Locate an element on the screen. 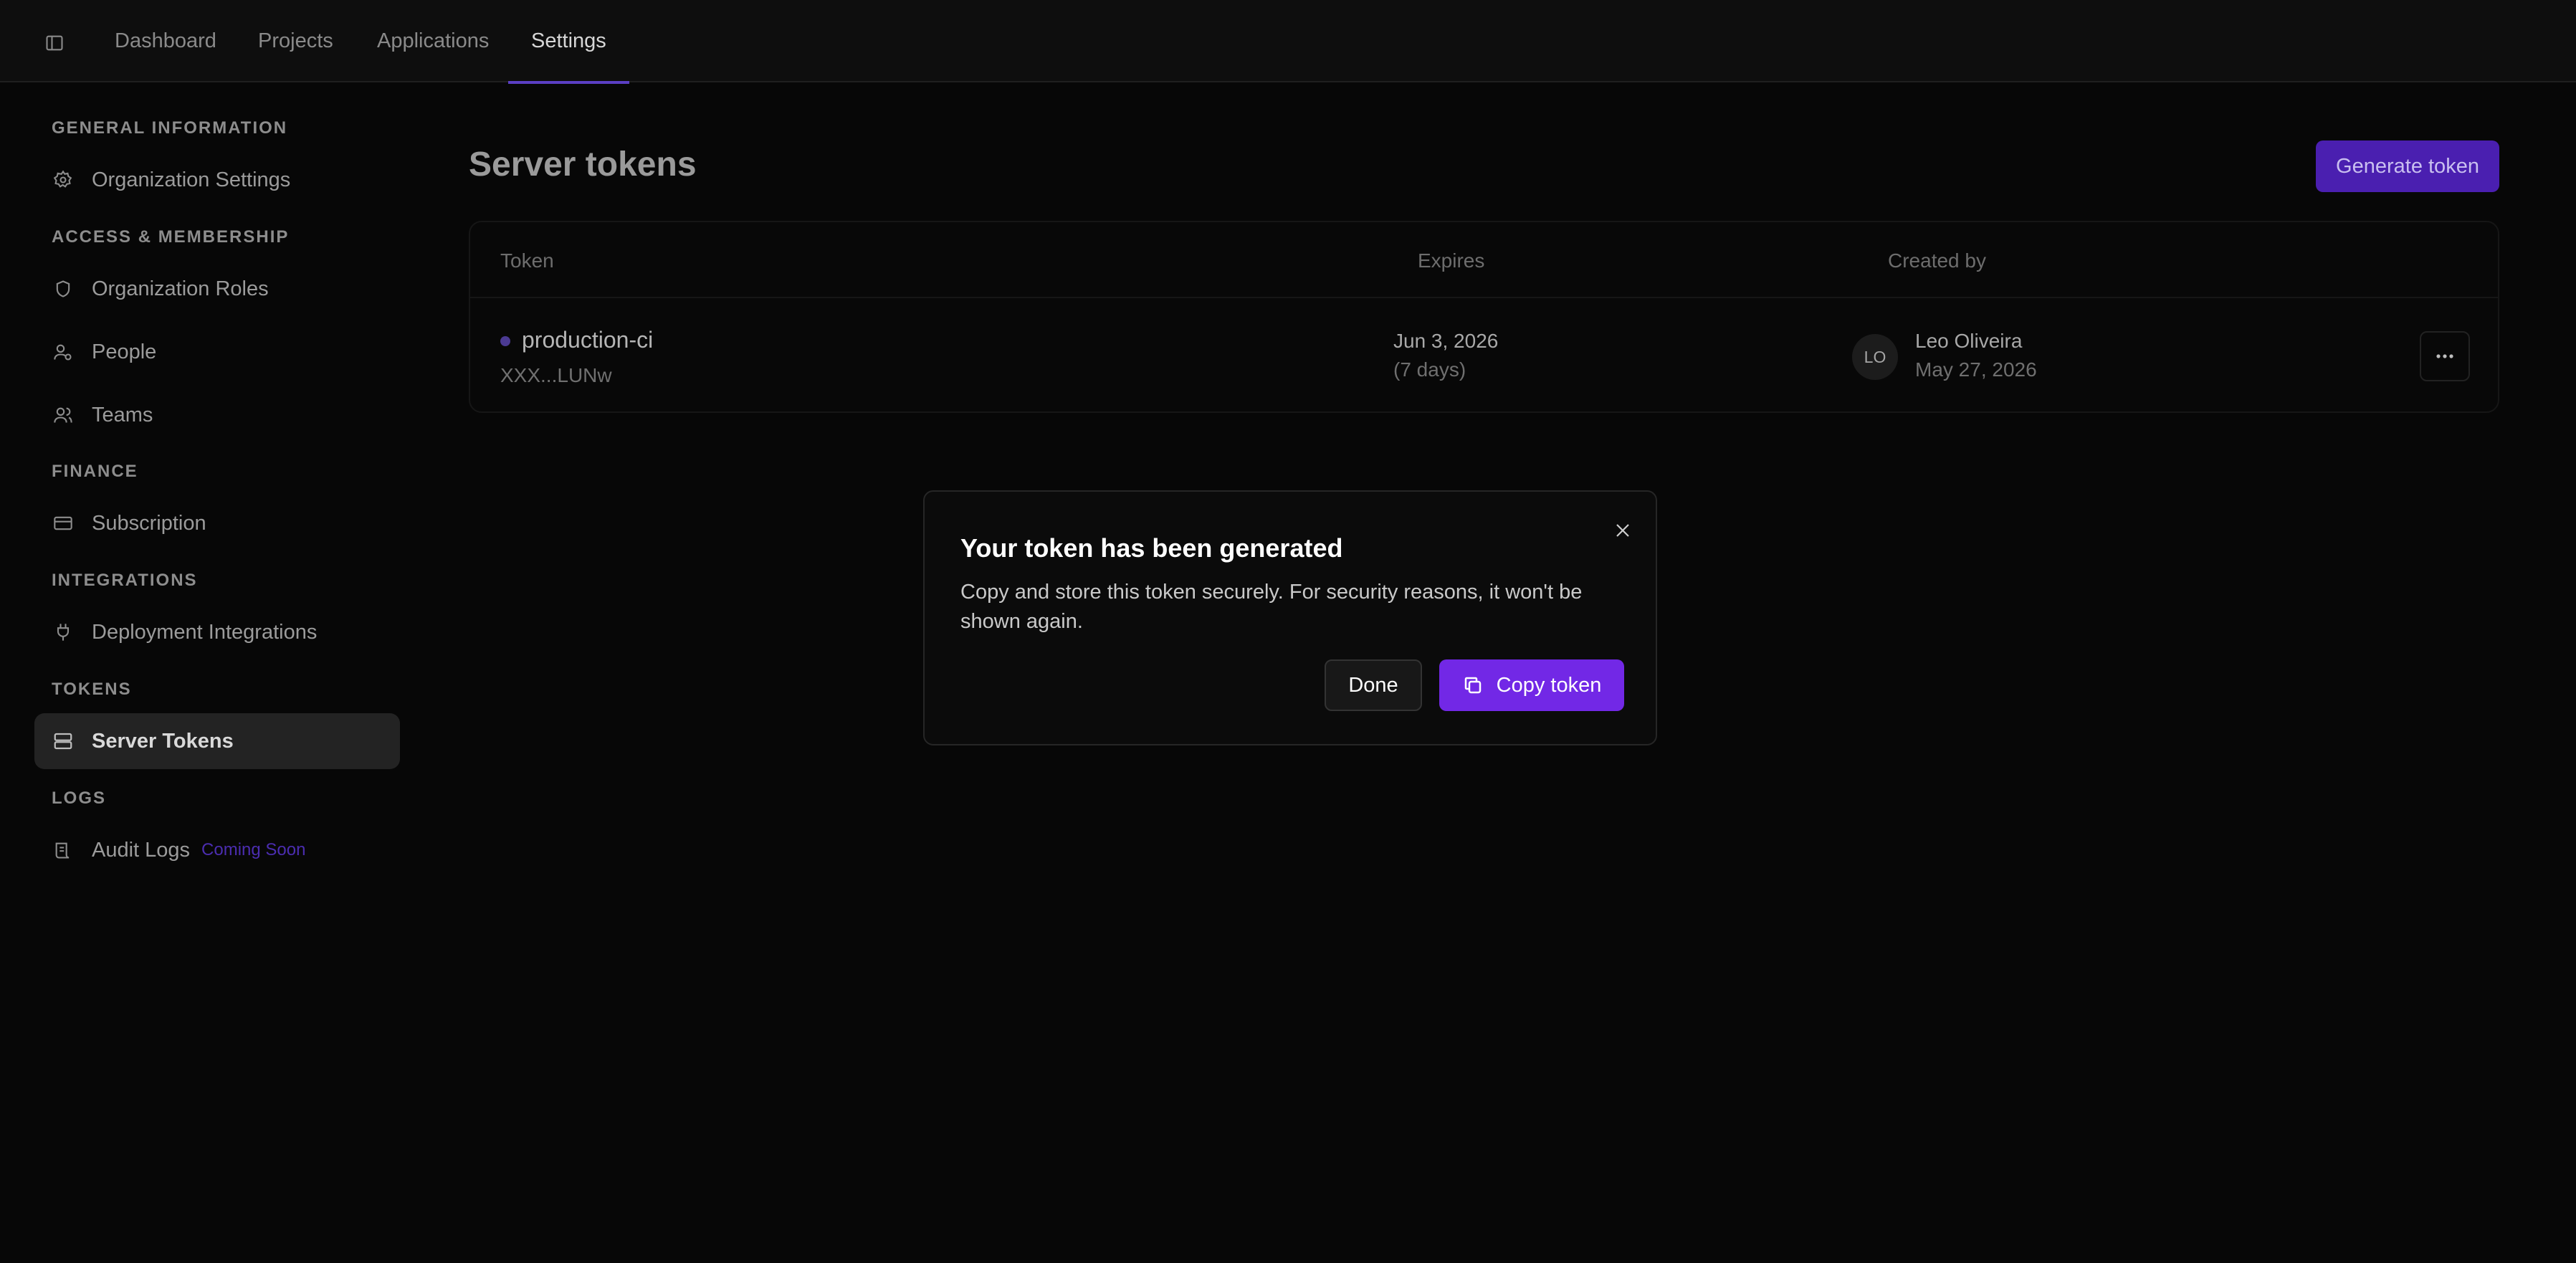 The image size is (2576, 1263). status-dot is located at coordinates (505, 341).